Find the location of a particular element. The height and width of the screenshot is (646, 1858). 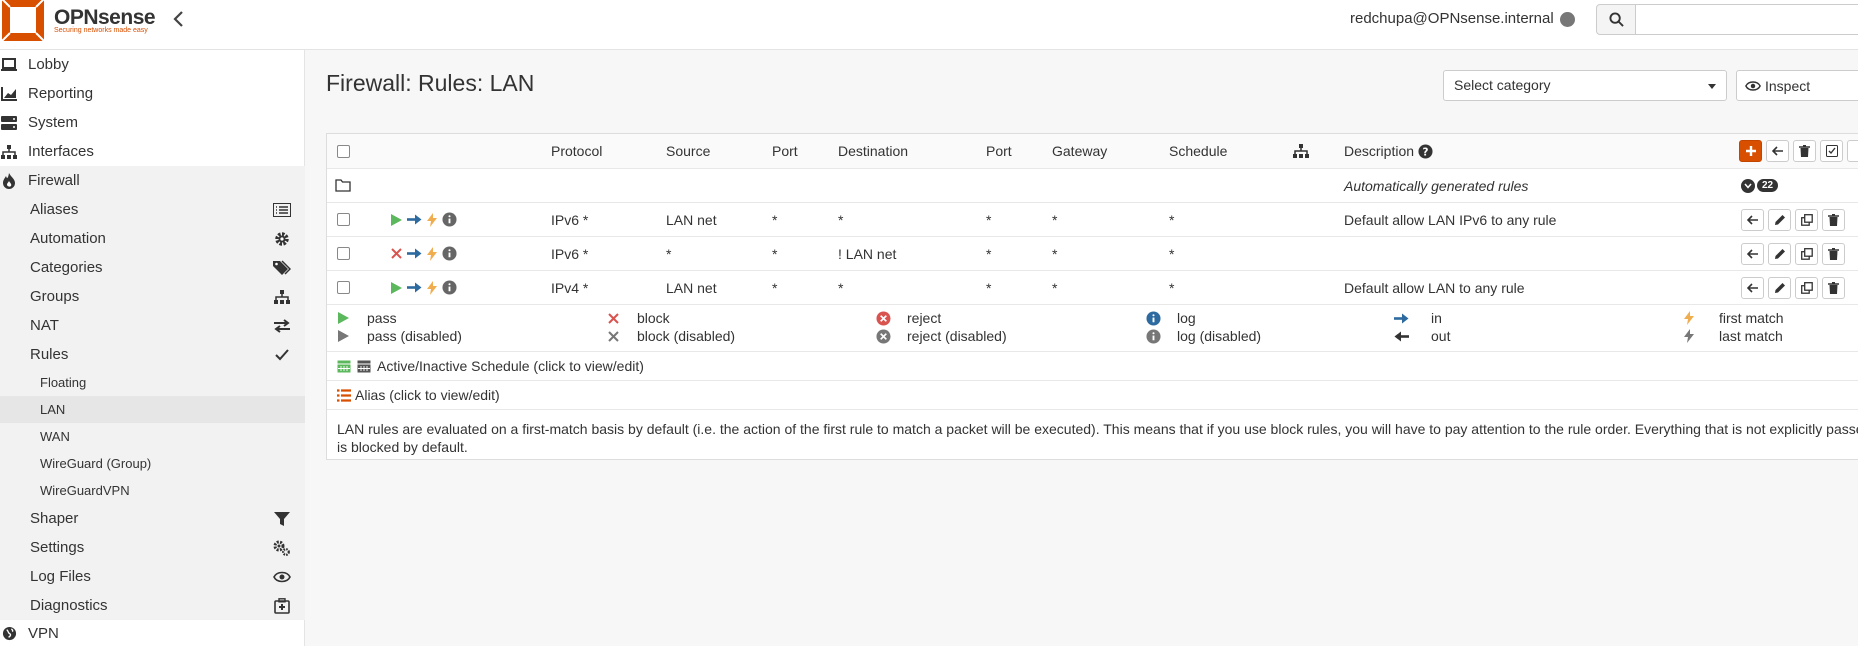

col-destination: Destination is located at coordinates (873, 151).